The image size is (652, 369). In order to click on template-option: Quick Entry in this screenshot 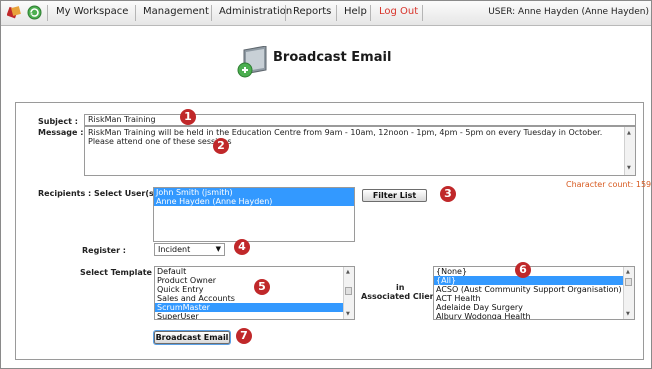, I will do `click(249, 289)`.